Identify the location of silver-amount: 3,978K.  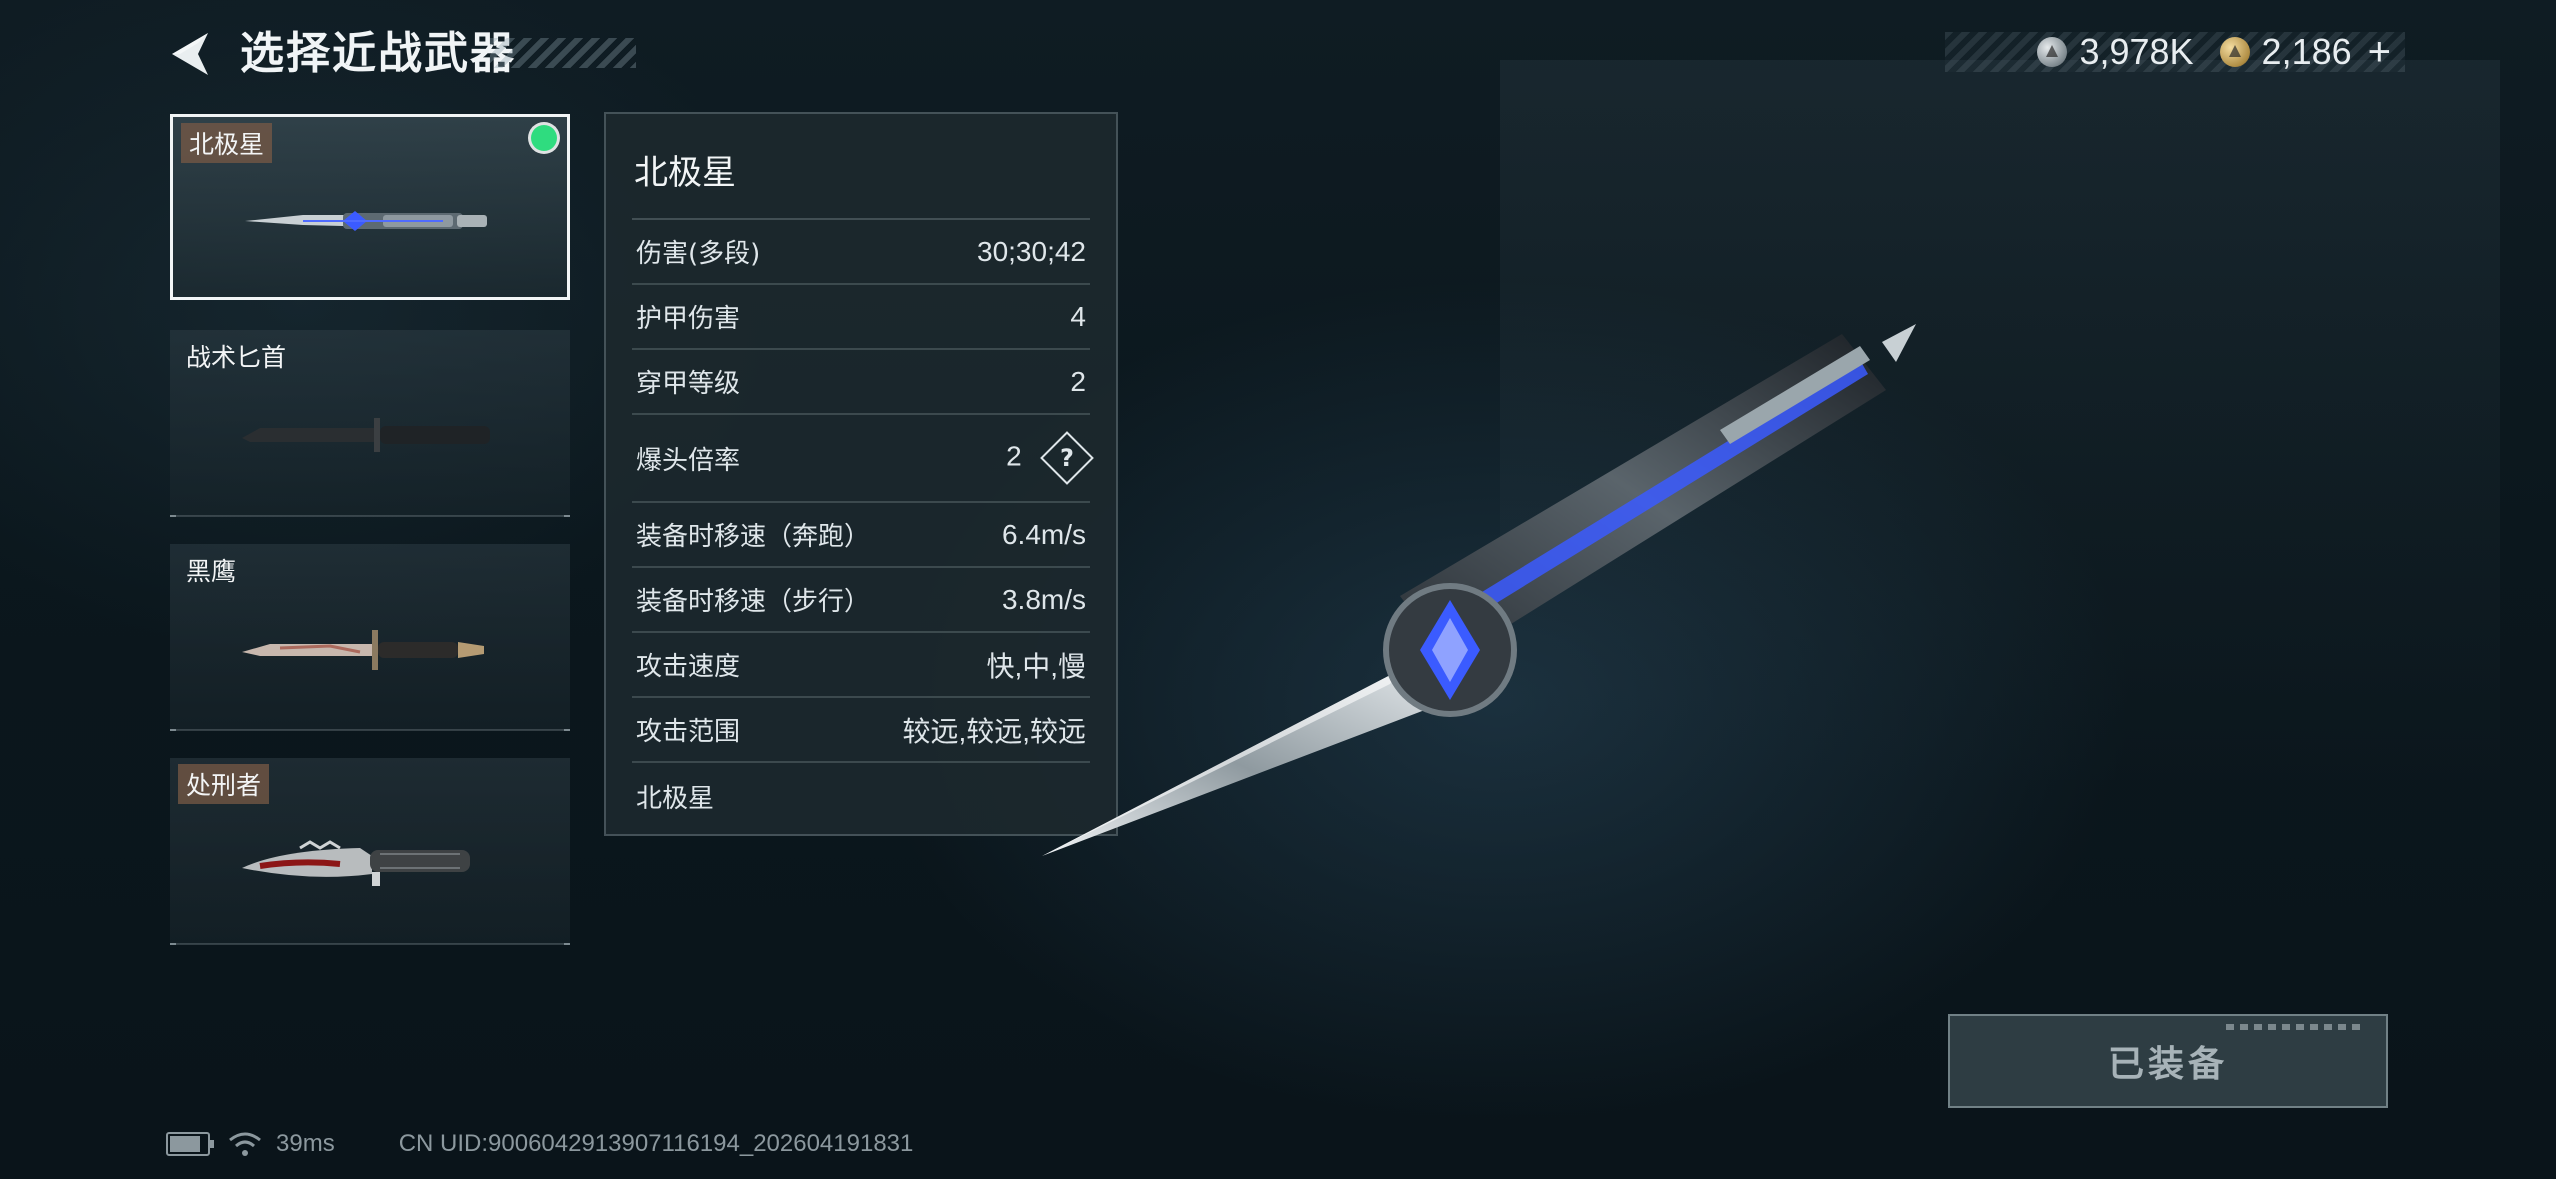
(2136, 51).